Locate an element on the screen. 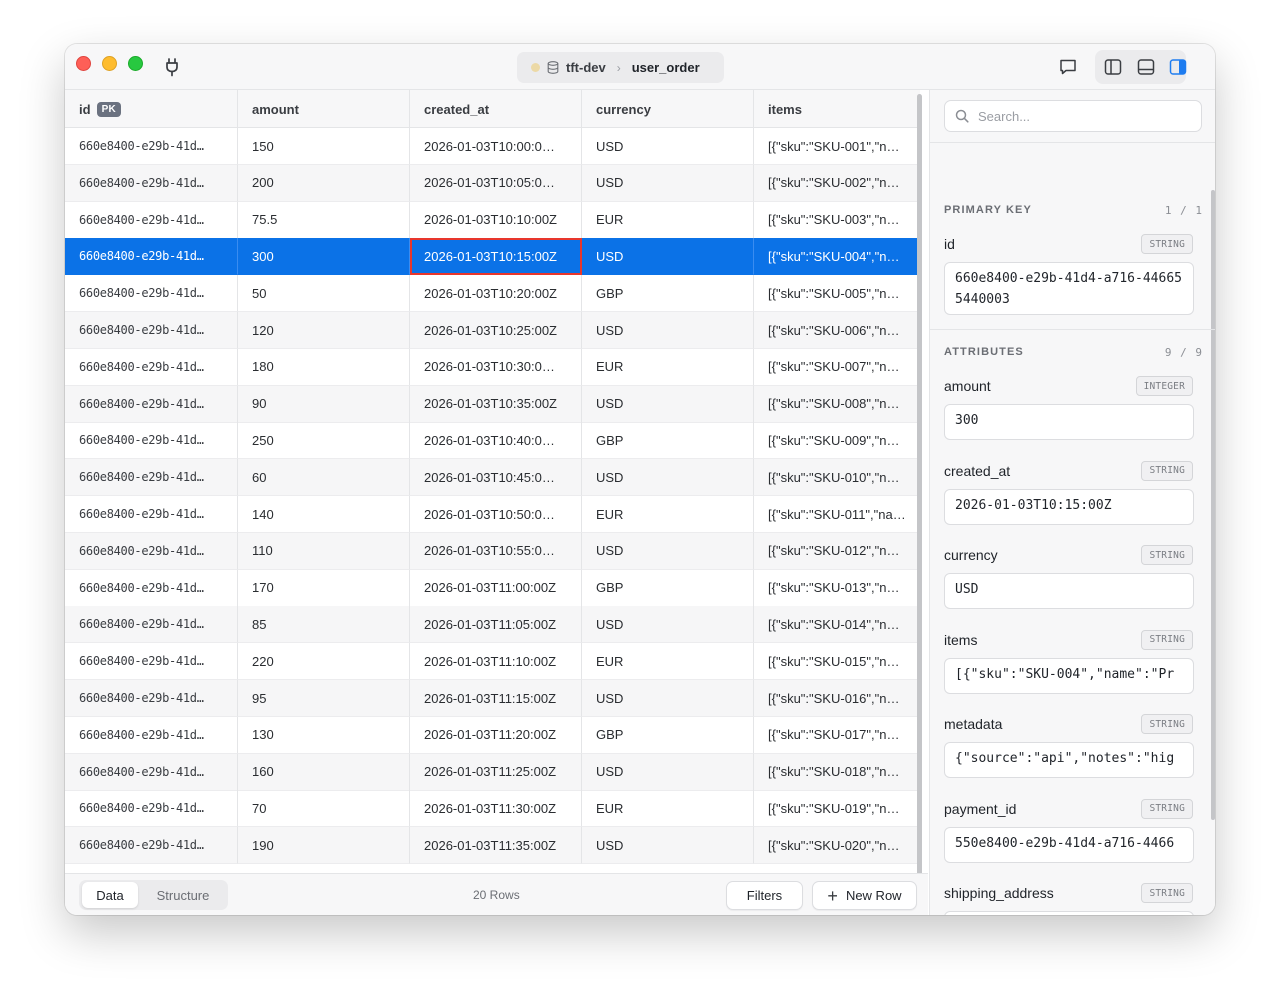  column-header-items: items is located at coordinates (837, 109).